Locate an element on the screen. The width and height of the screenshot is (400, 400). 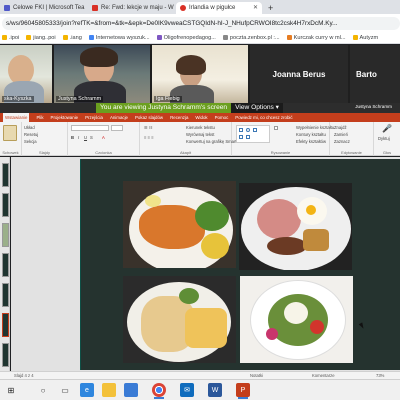
windows-start-icon: ⊞ is located at coordinates (11, 390).